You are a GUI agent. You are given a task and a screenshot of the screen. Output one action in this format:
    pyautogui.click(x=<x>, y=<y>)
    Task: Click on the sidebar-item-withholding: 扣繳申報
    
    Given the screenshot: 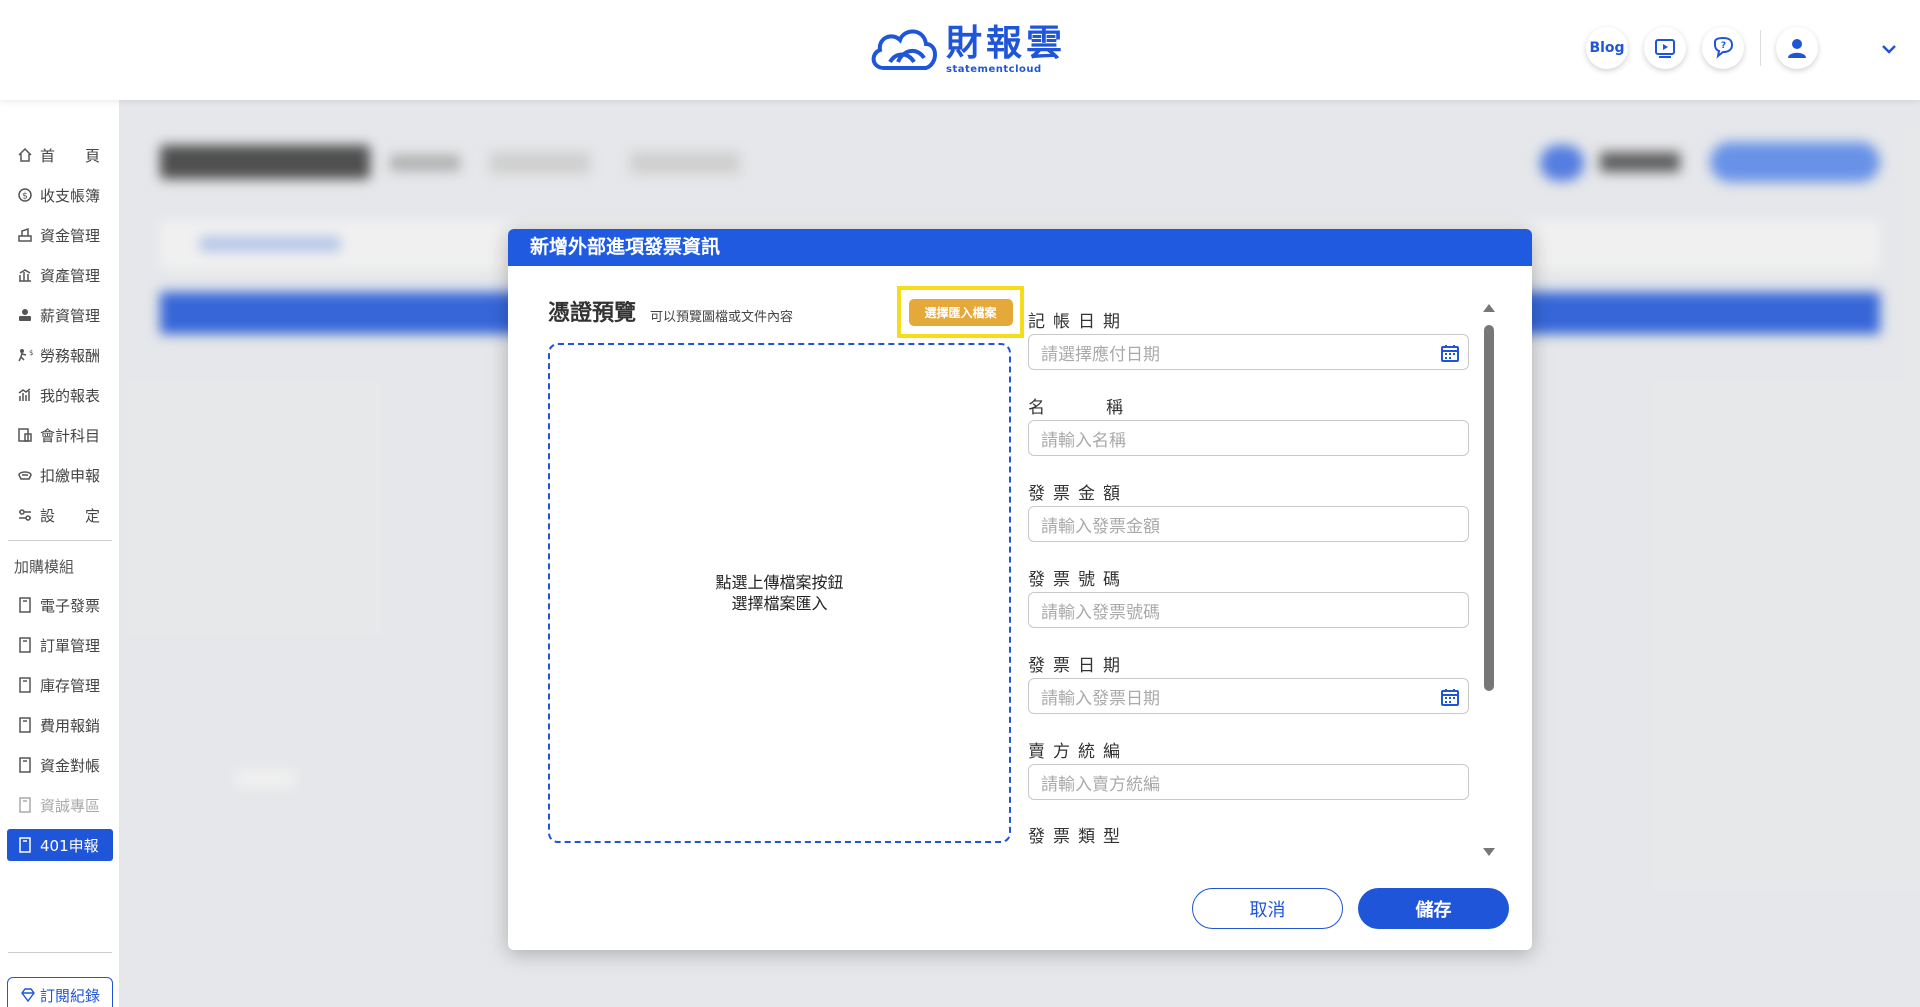 What is the action you would take?
    pyautogui.click(x=62, y=475)
    